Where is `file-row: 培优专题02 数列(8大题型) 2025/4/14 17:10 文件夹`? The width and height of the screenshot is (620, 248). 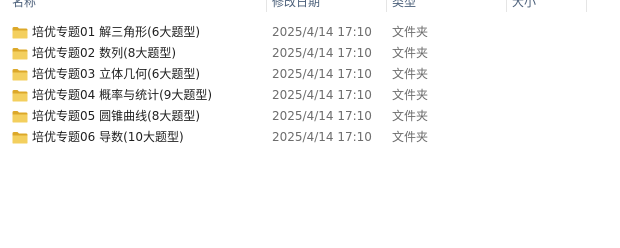 file-row: 培优专题02 数列(8大题型) 2025/4/14 17:10 文件夹 is located at coordinates (310, 53).